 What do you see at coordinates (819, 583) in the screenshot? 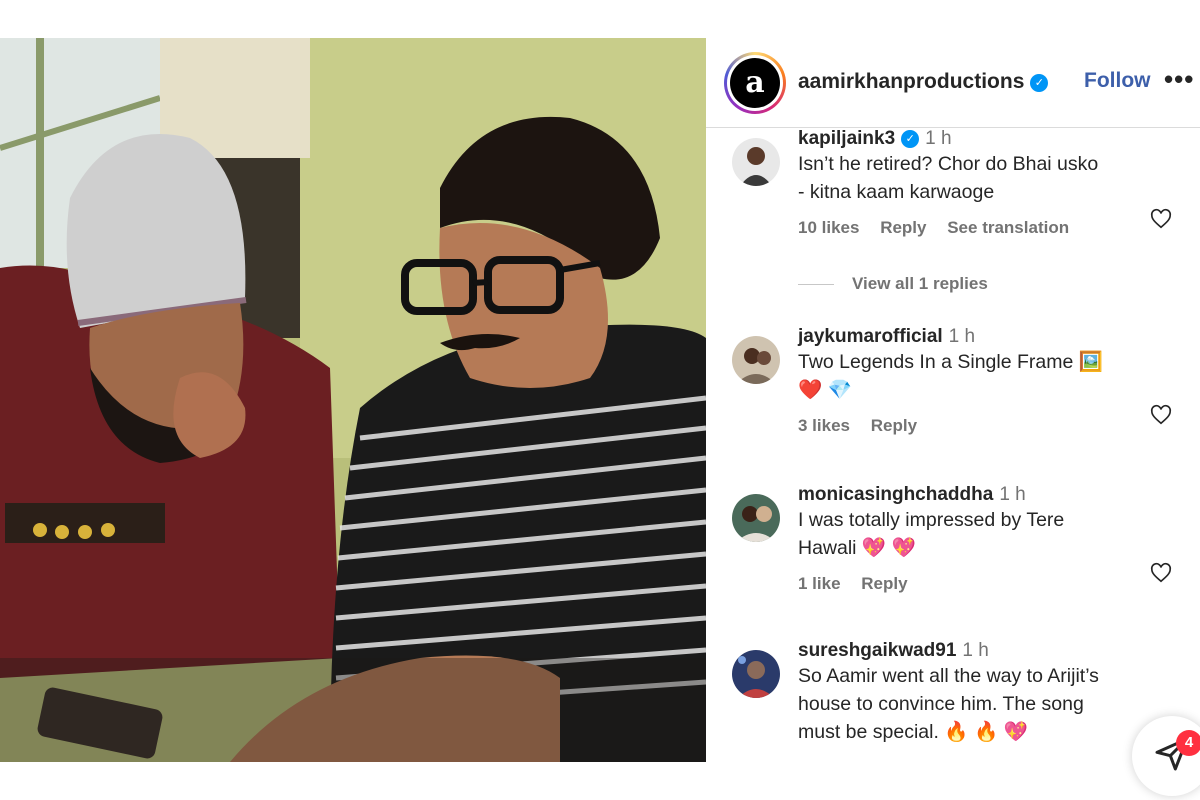
I see `comment-likes: 1 like` at bounding box center [819, 583].